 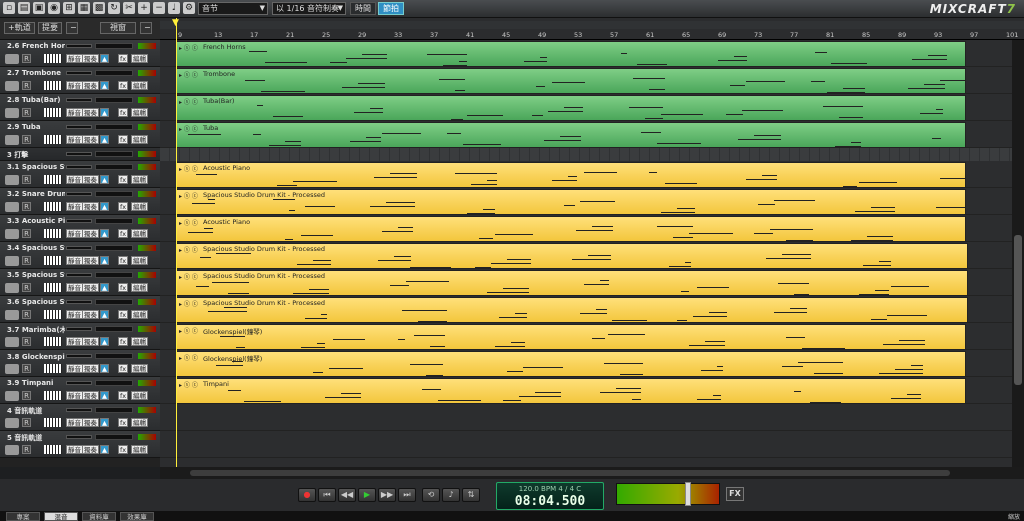 I want to click on tab-effects: 效果庫, so click(x=137, y=516).